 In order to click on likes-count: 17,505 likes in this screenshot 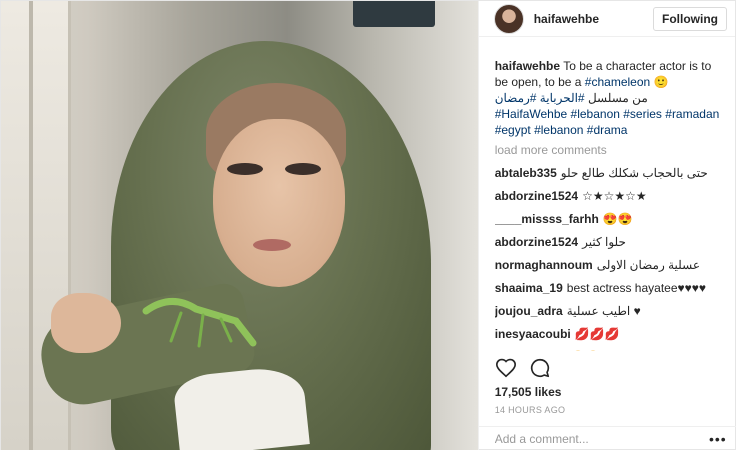, I will do `click(528, 392)`.